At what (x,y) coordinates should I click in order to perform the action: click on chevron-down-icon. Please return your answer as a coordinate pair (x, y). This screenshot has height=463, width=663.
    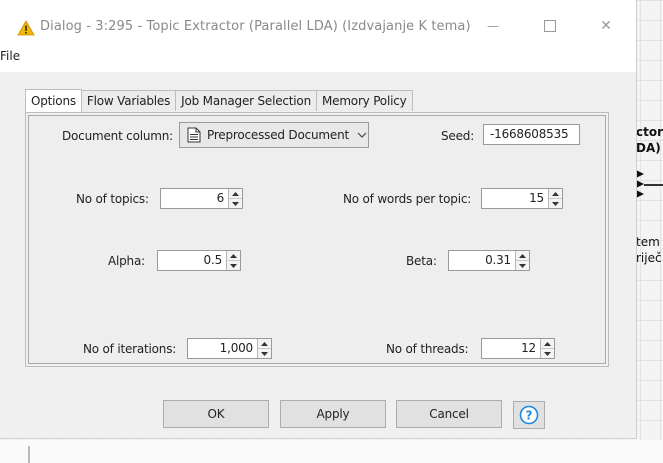
    Looking at the image, I should click on (362, 135).